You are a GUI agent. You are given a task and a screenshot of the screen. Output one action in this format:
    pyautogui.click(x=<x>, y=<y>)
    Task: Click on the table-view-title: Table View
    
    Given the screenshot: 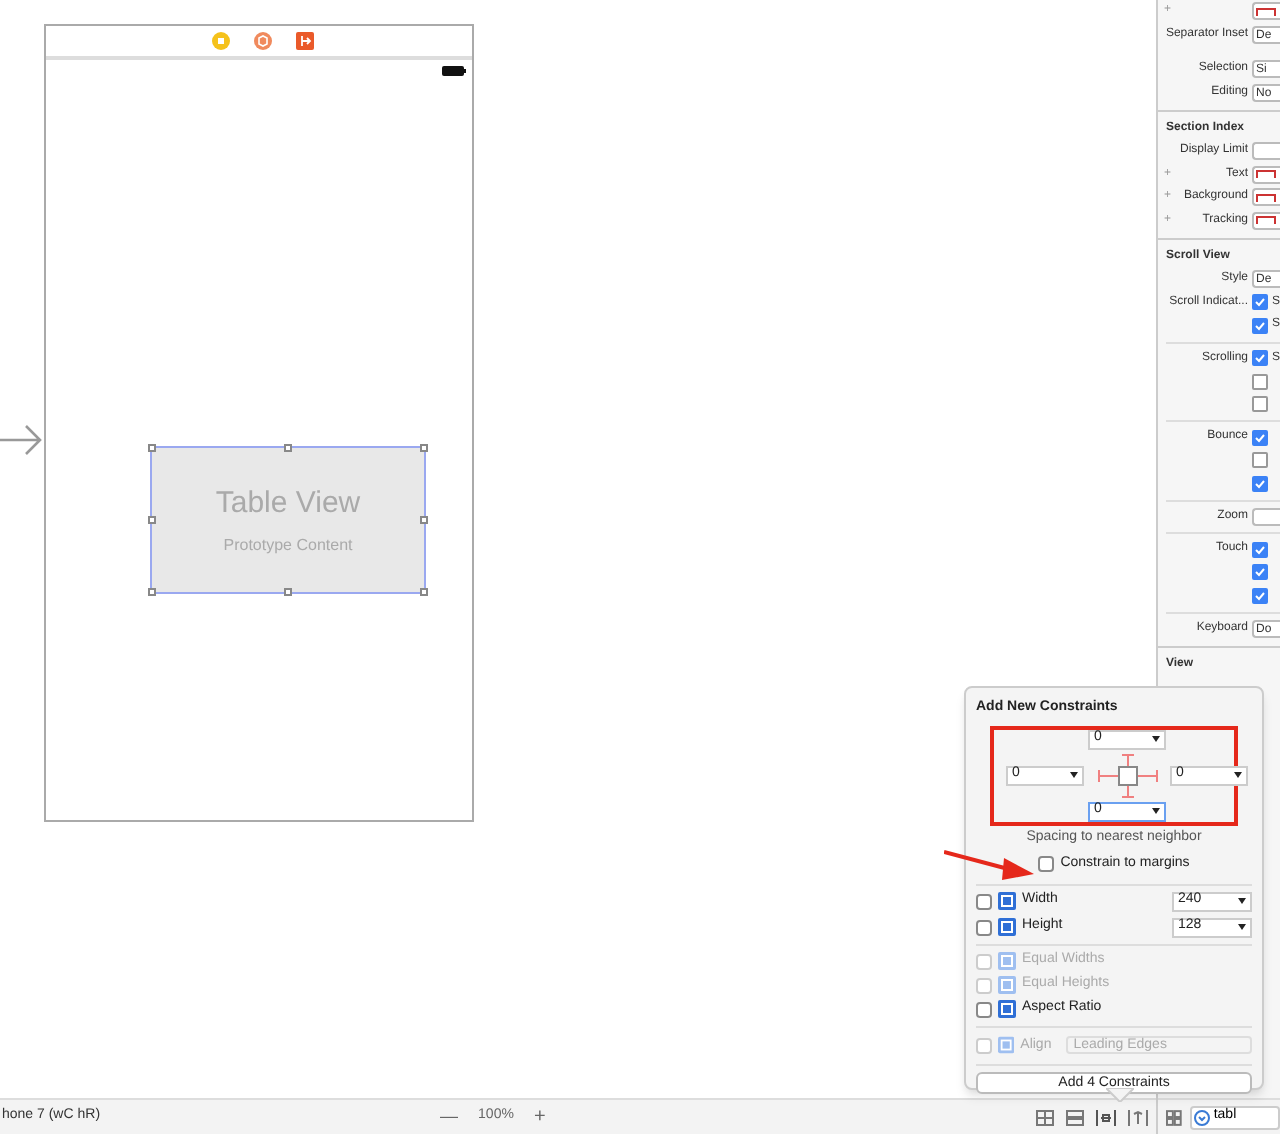 What is the action you would take?
    pyautogui.click(x=288, y=504)
    